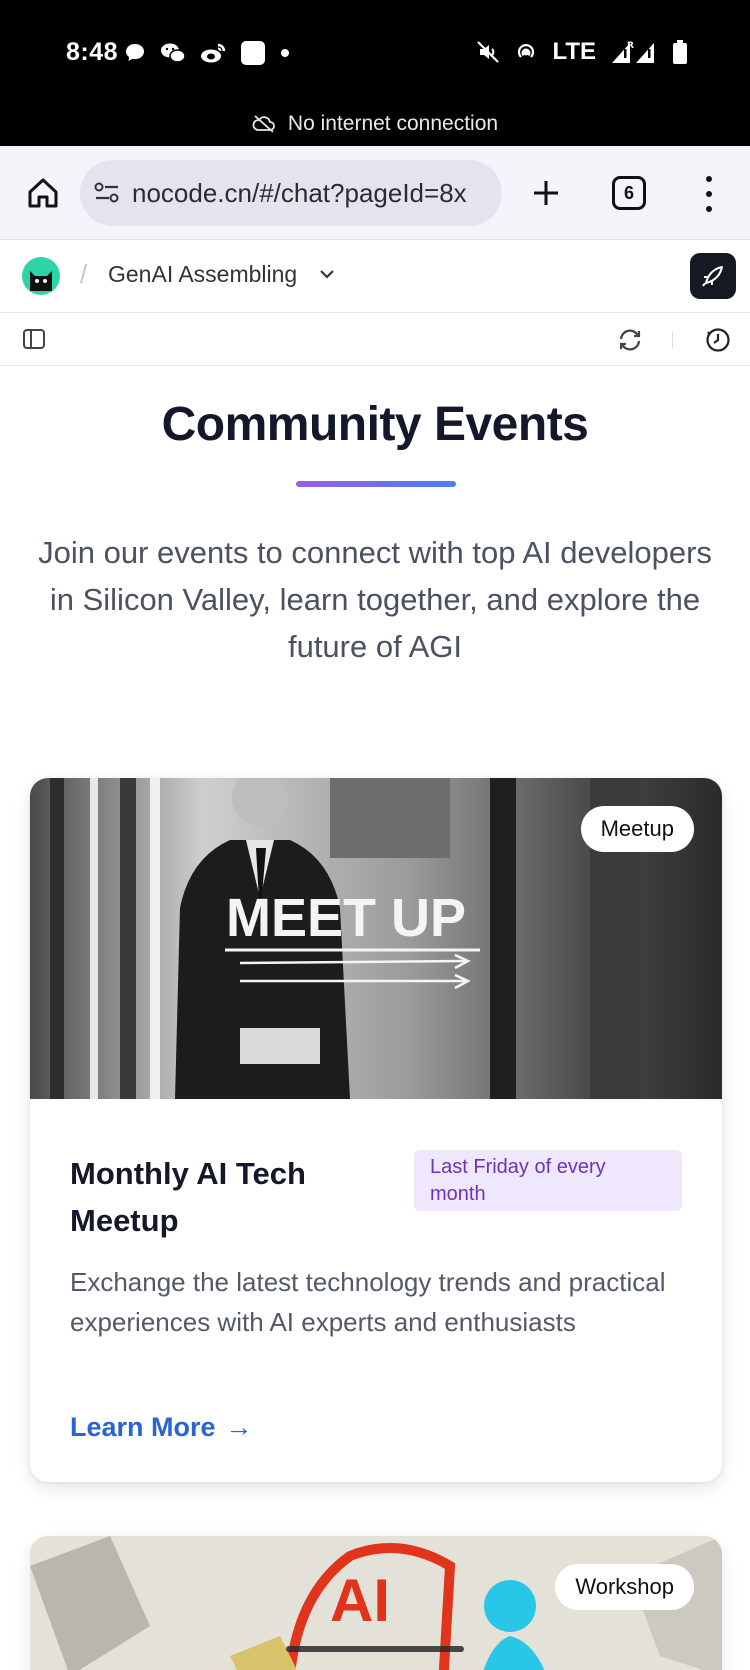  Describe the element at coordinates (375, 277) in the screenshot. I see `app-header: / GenAI Assembling` at that location.